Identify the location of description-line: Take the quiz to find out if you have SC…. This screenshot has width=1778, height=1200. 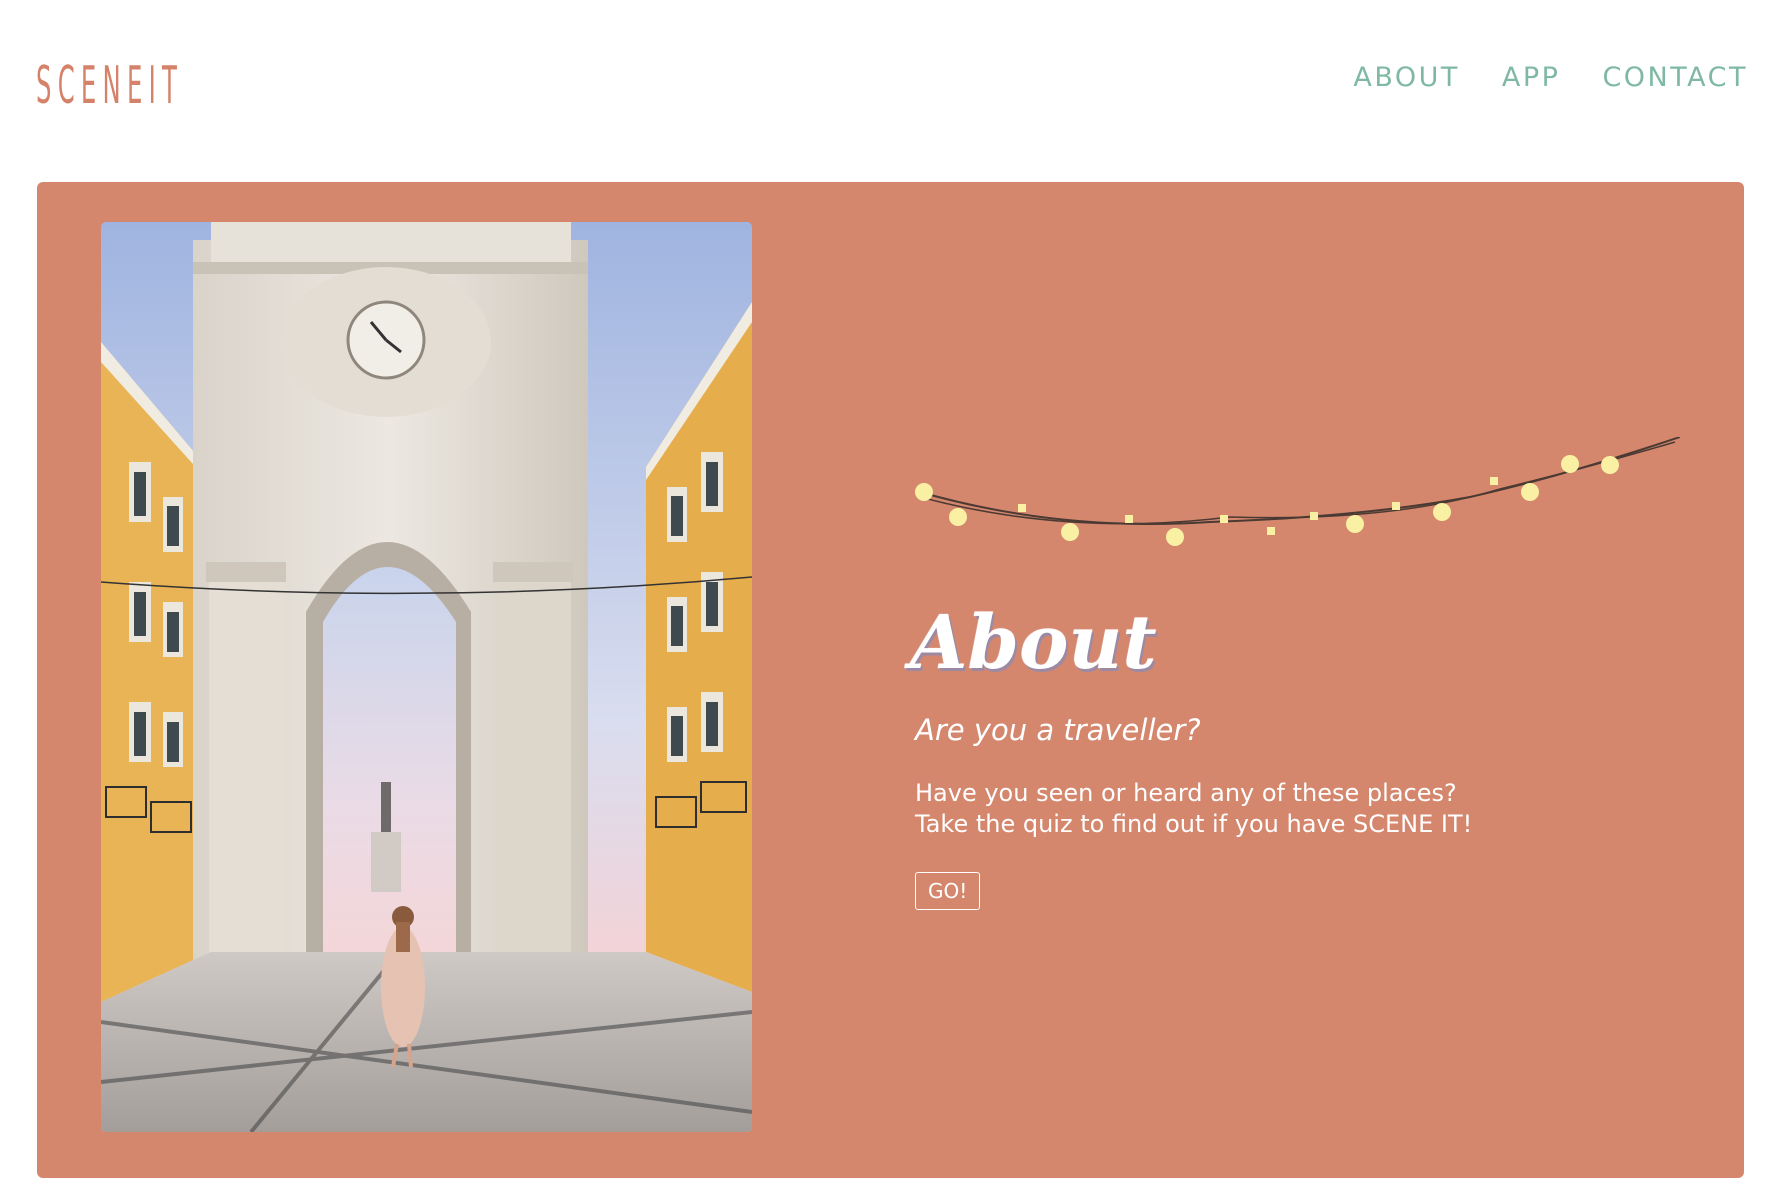
(1194, 824).